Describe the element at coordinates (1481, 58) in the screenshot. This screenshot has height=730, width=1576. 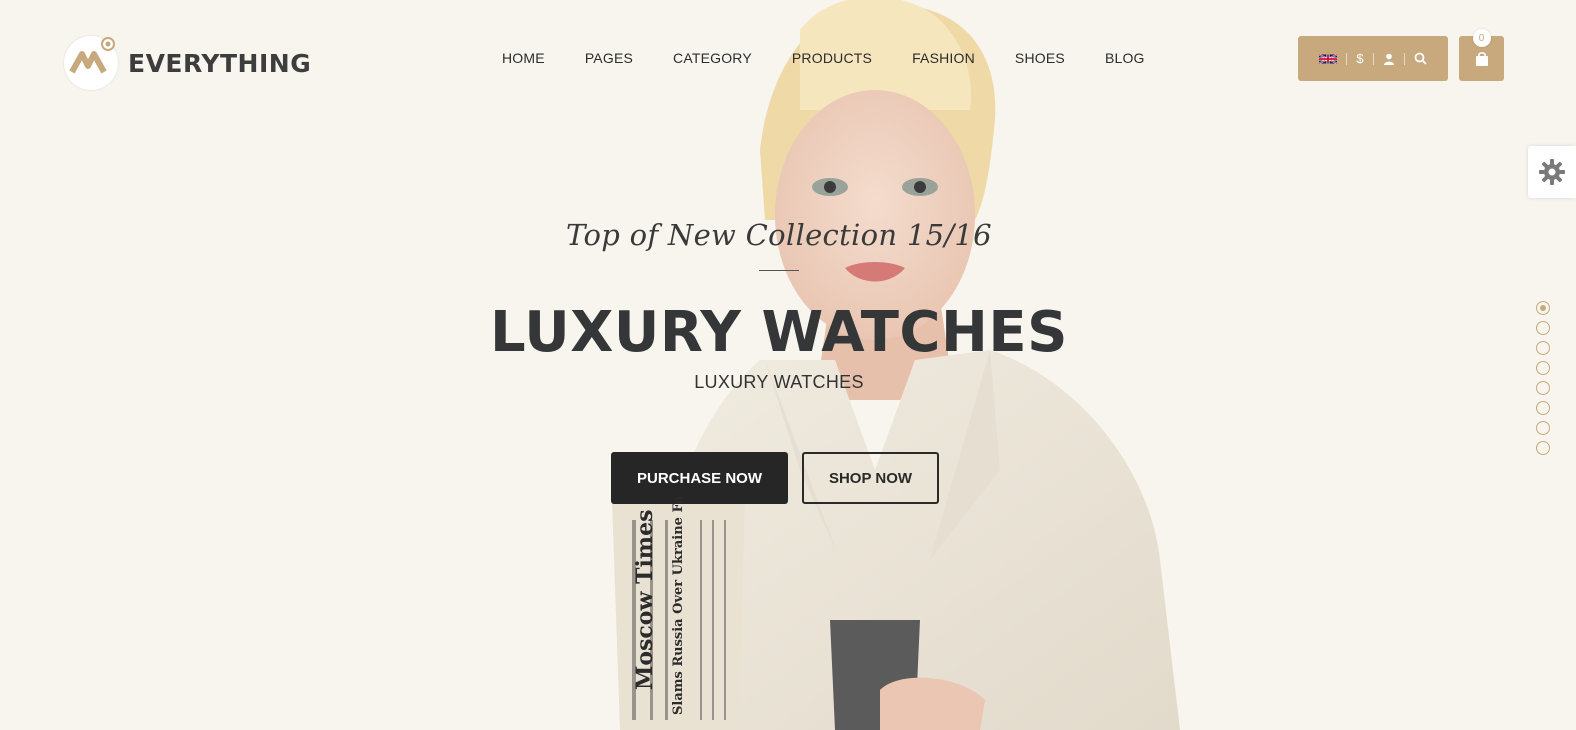
I see `shopping-bag-icon` at that location.